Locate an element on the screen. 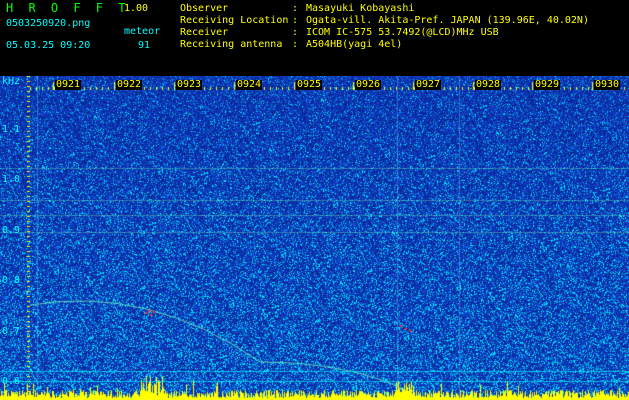  capture-datetime: 05.03.25 09:20 is located at coordinates (48, 45).